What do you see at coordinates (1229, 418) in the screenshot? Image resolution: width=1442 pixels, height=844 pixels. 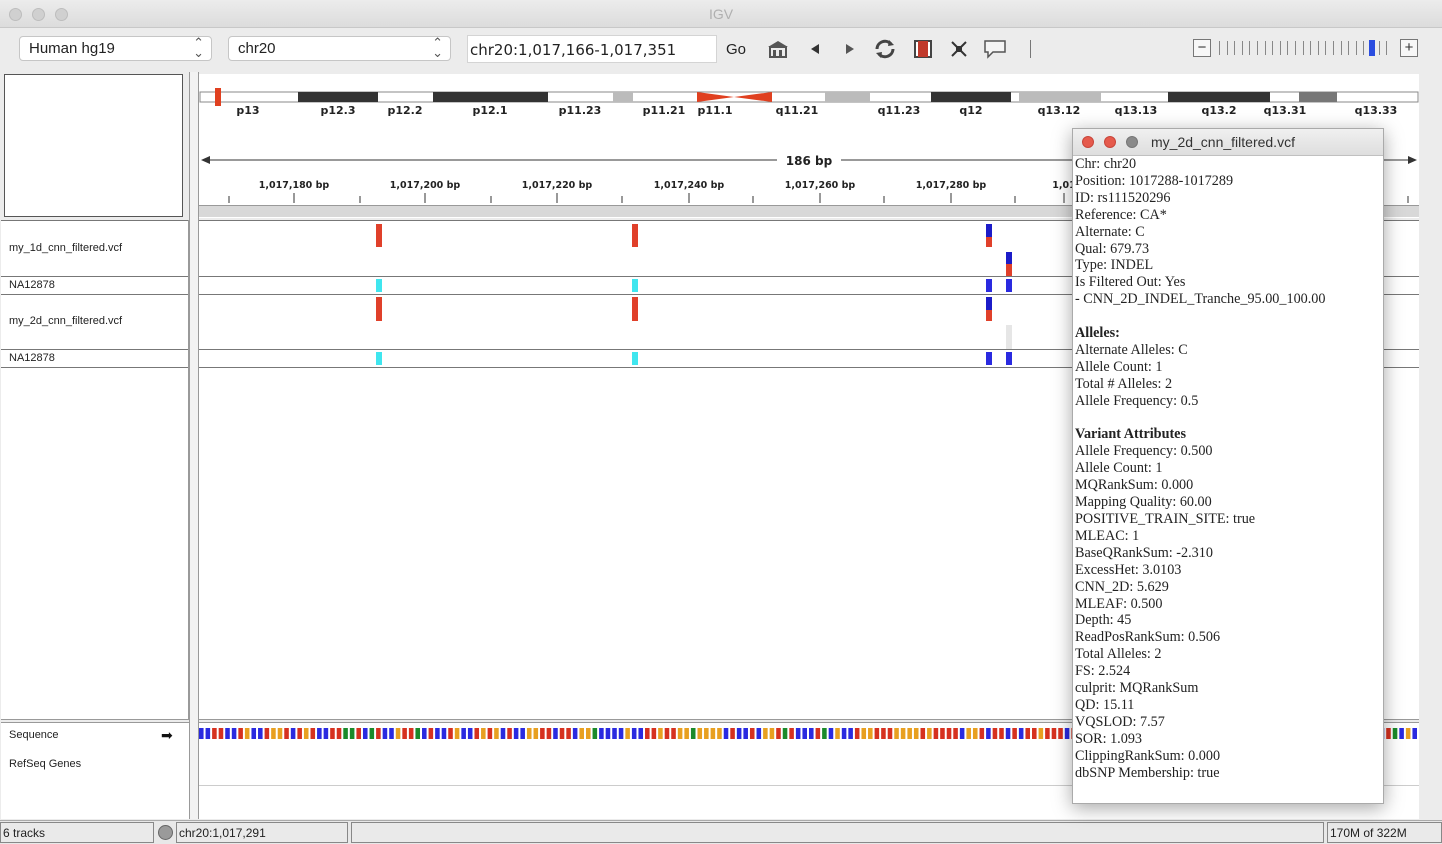 I see `popup-gap` at bounding box center [1229, 418].